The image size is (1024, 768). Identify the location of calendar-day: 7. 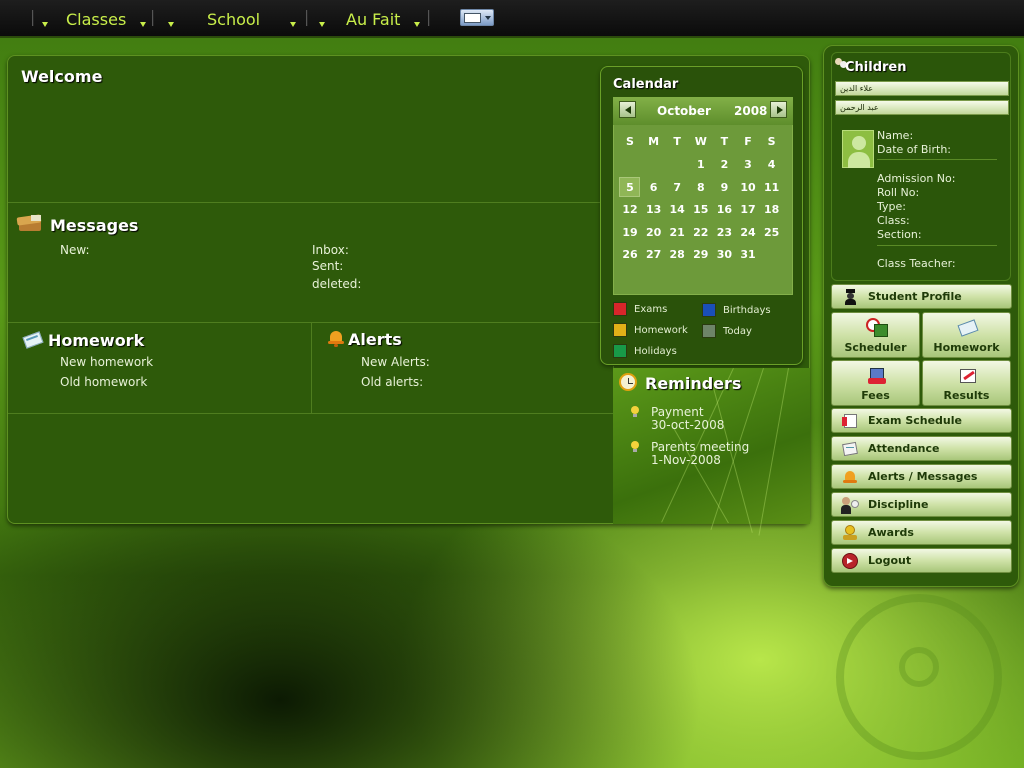
(677, 187).